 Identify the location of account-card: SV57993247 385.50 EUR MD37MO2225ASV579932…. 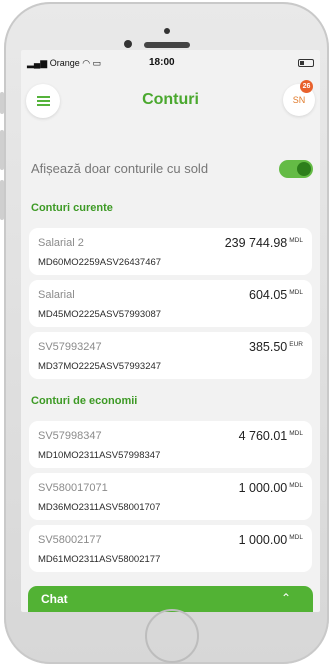
(170, 355).